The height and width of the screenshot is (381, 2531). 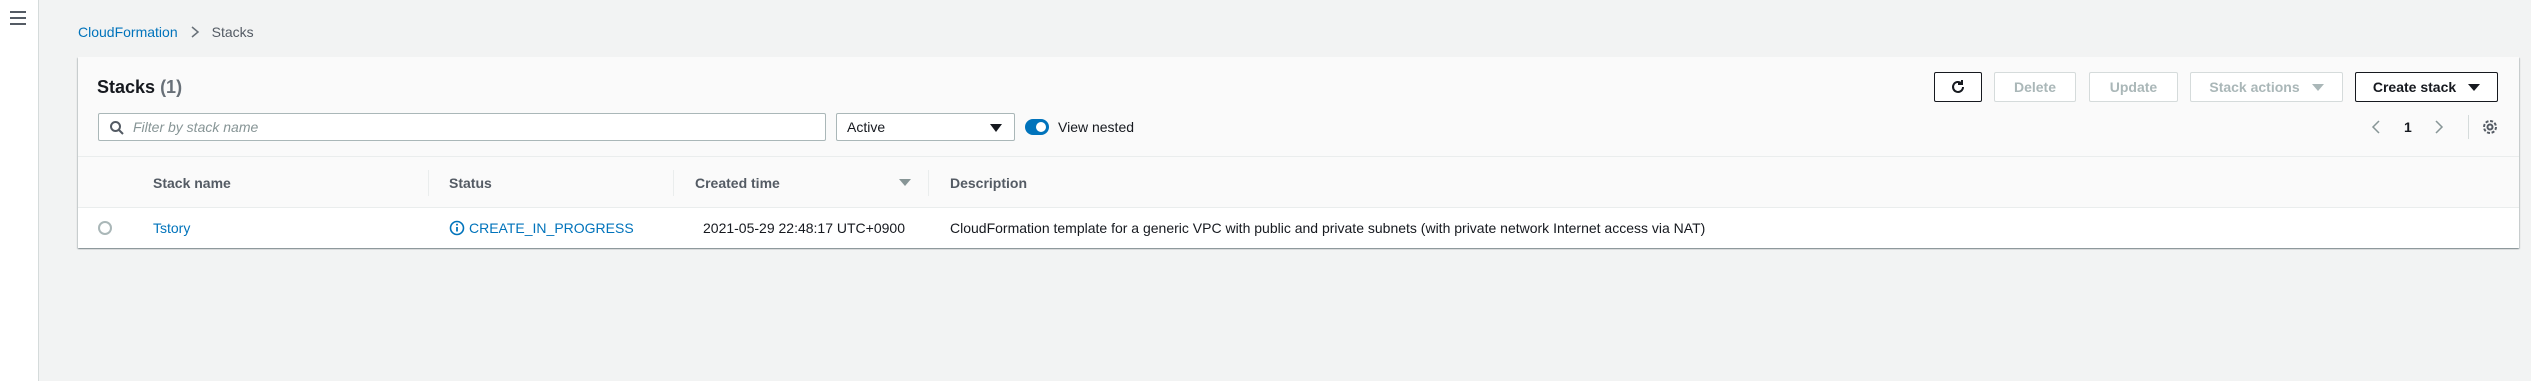 I want to click on delete-button: Delete, so click(x=2035, y=87).